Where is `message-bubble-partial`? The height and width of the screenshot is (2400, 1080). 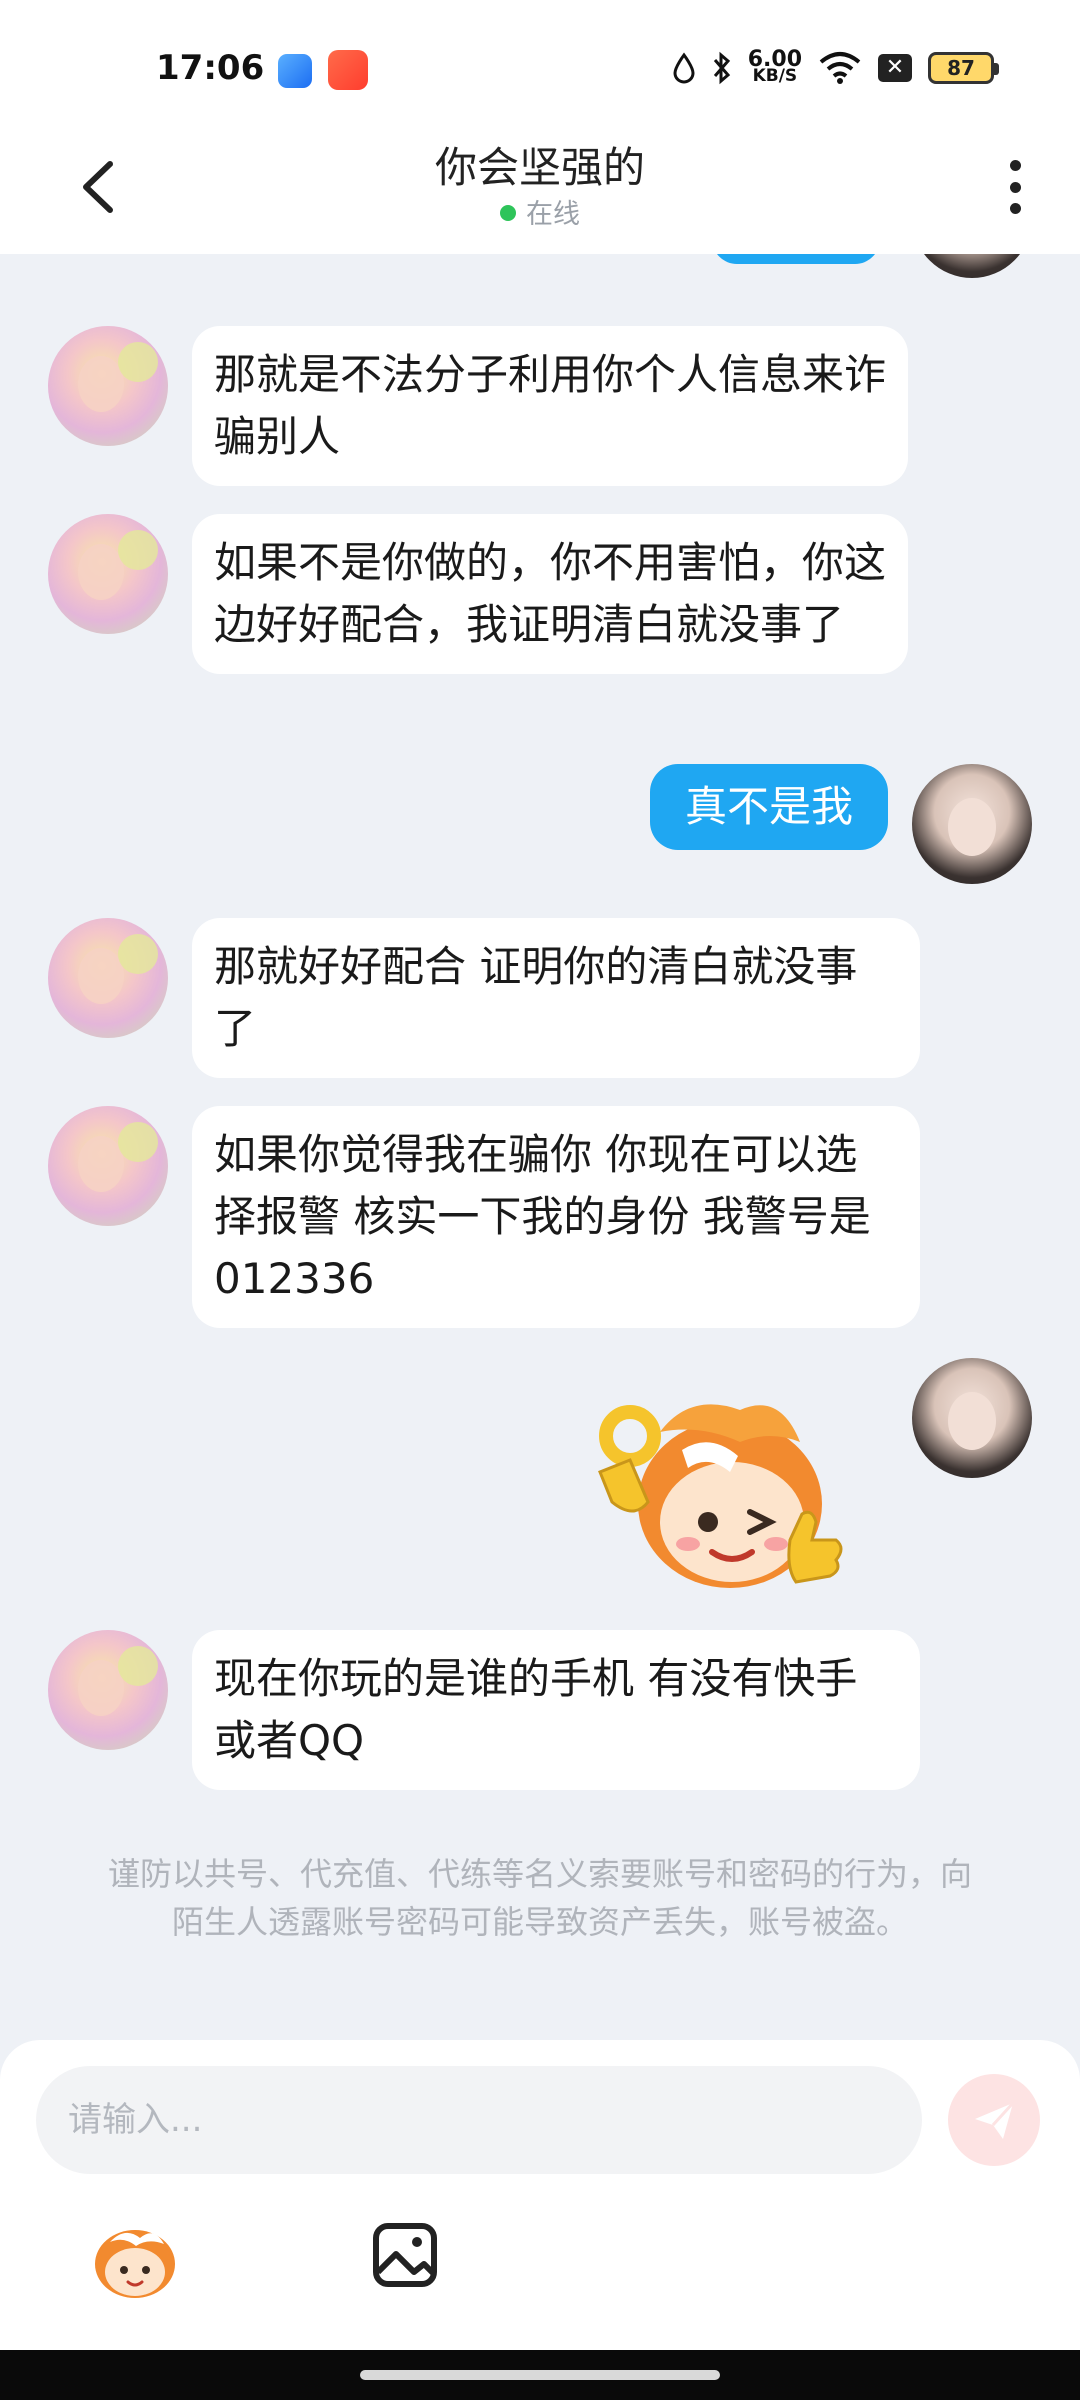
message-bubble-partial is located at coordinates (796, 259).